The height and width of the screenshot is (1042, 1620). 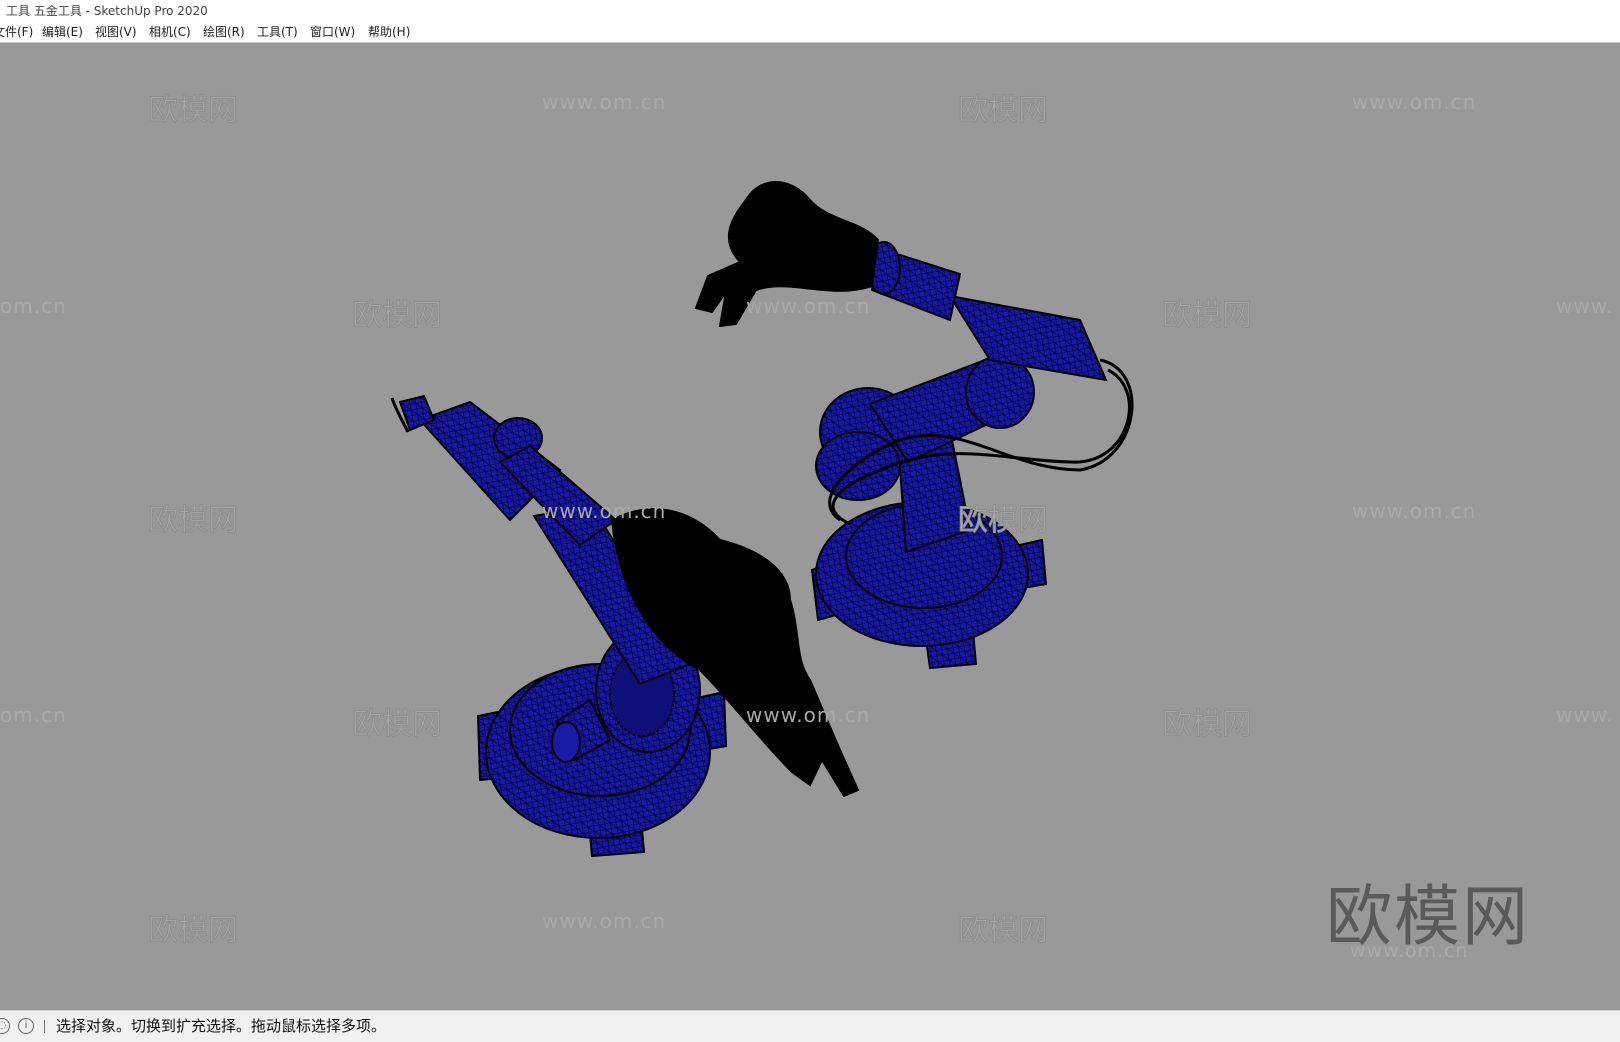 I want to click on menu-edit: 编辑(E), so click(x=62, y=32).